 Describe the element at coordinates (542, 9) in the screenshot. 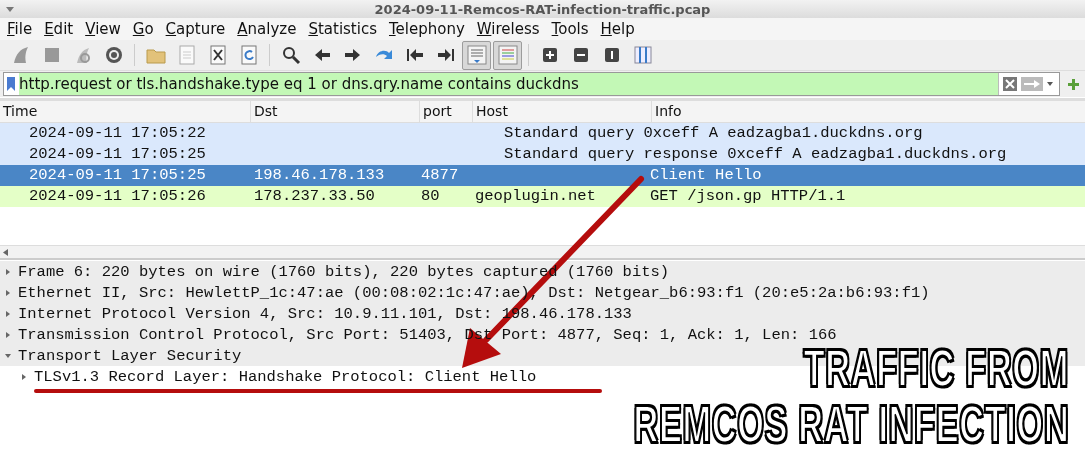

I see `window-title: 2024-09-11-Remcos-RAT-infection-traffic.pcap` at that location.